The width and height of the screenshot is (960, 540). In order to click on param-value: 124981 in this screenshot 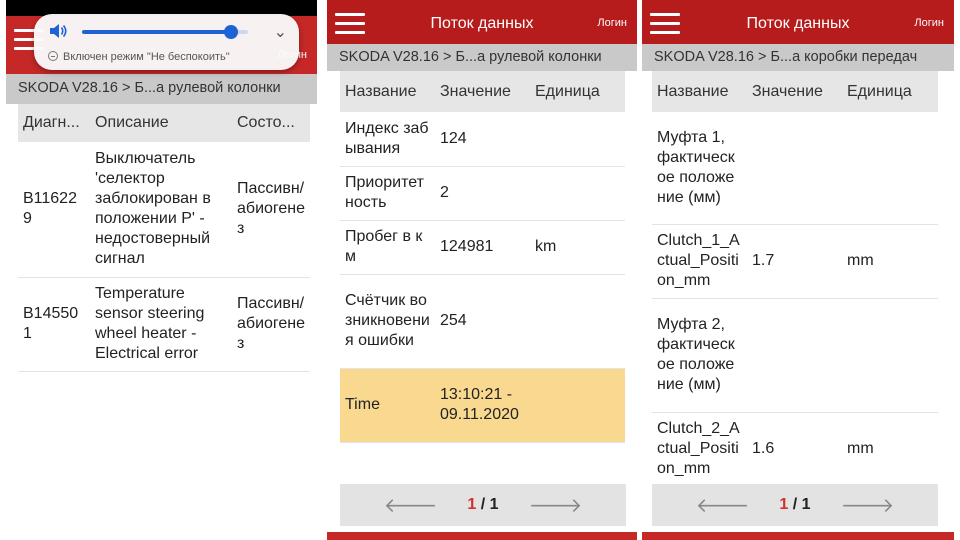, I will do `click(482, 247)`.